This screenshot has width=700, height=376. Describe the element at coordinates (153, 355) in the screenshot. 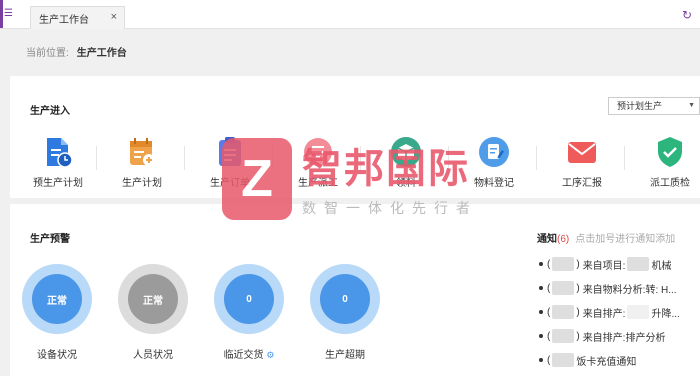

I see `gauge-label: 人员状况` at that location.